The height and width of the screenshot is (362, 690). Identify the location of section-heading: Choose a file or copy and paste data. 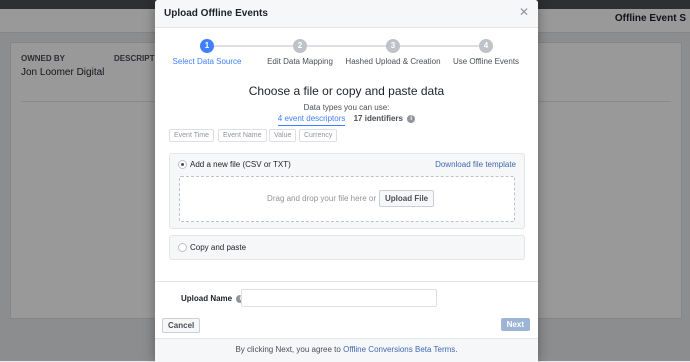
(346, 91).